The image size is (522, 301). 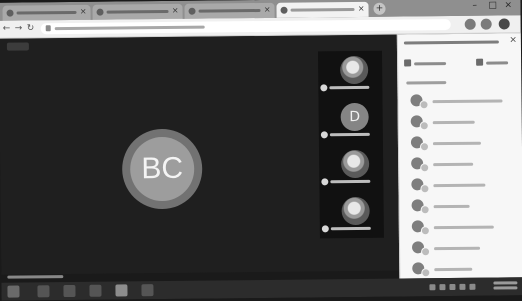 I want to click on presenter-name, so click(x=35, y=277).